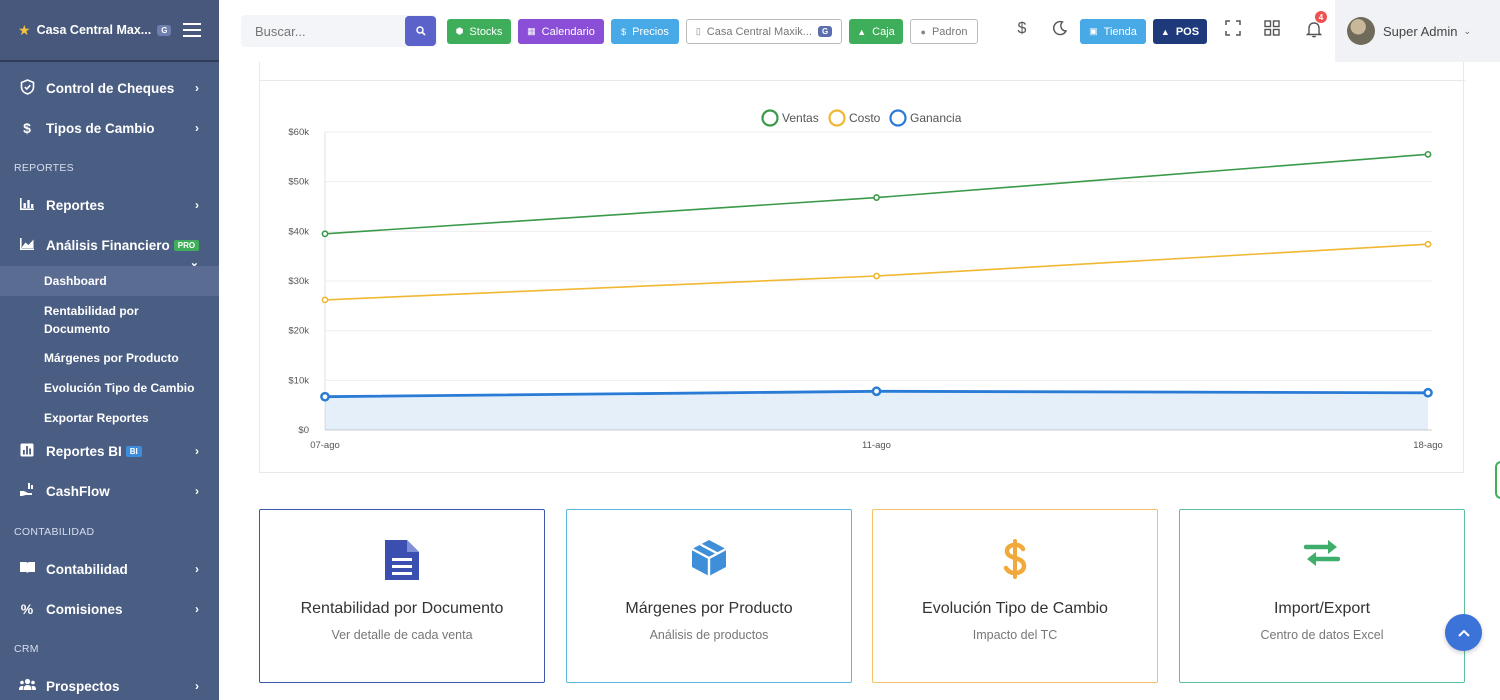  What do you see at coordinates (26, 649) in the screenshot?
I see `section-label-crm: CRM` at bounding box center [26, 649].